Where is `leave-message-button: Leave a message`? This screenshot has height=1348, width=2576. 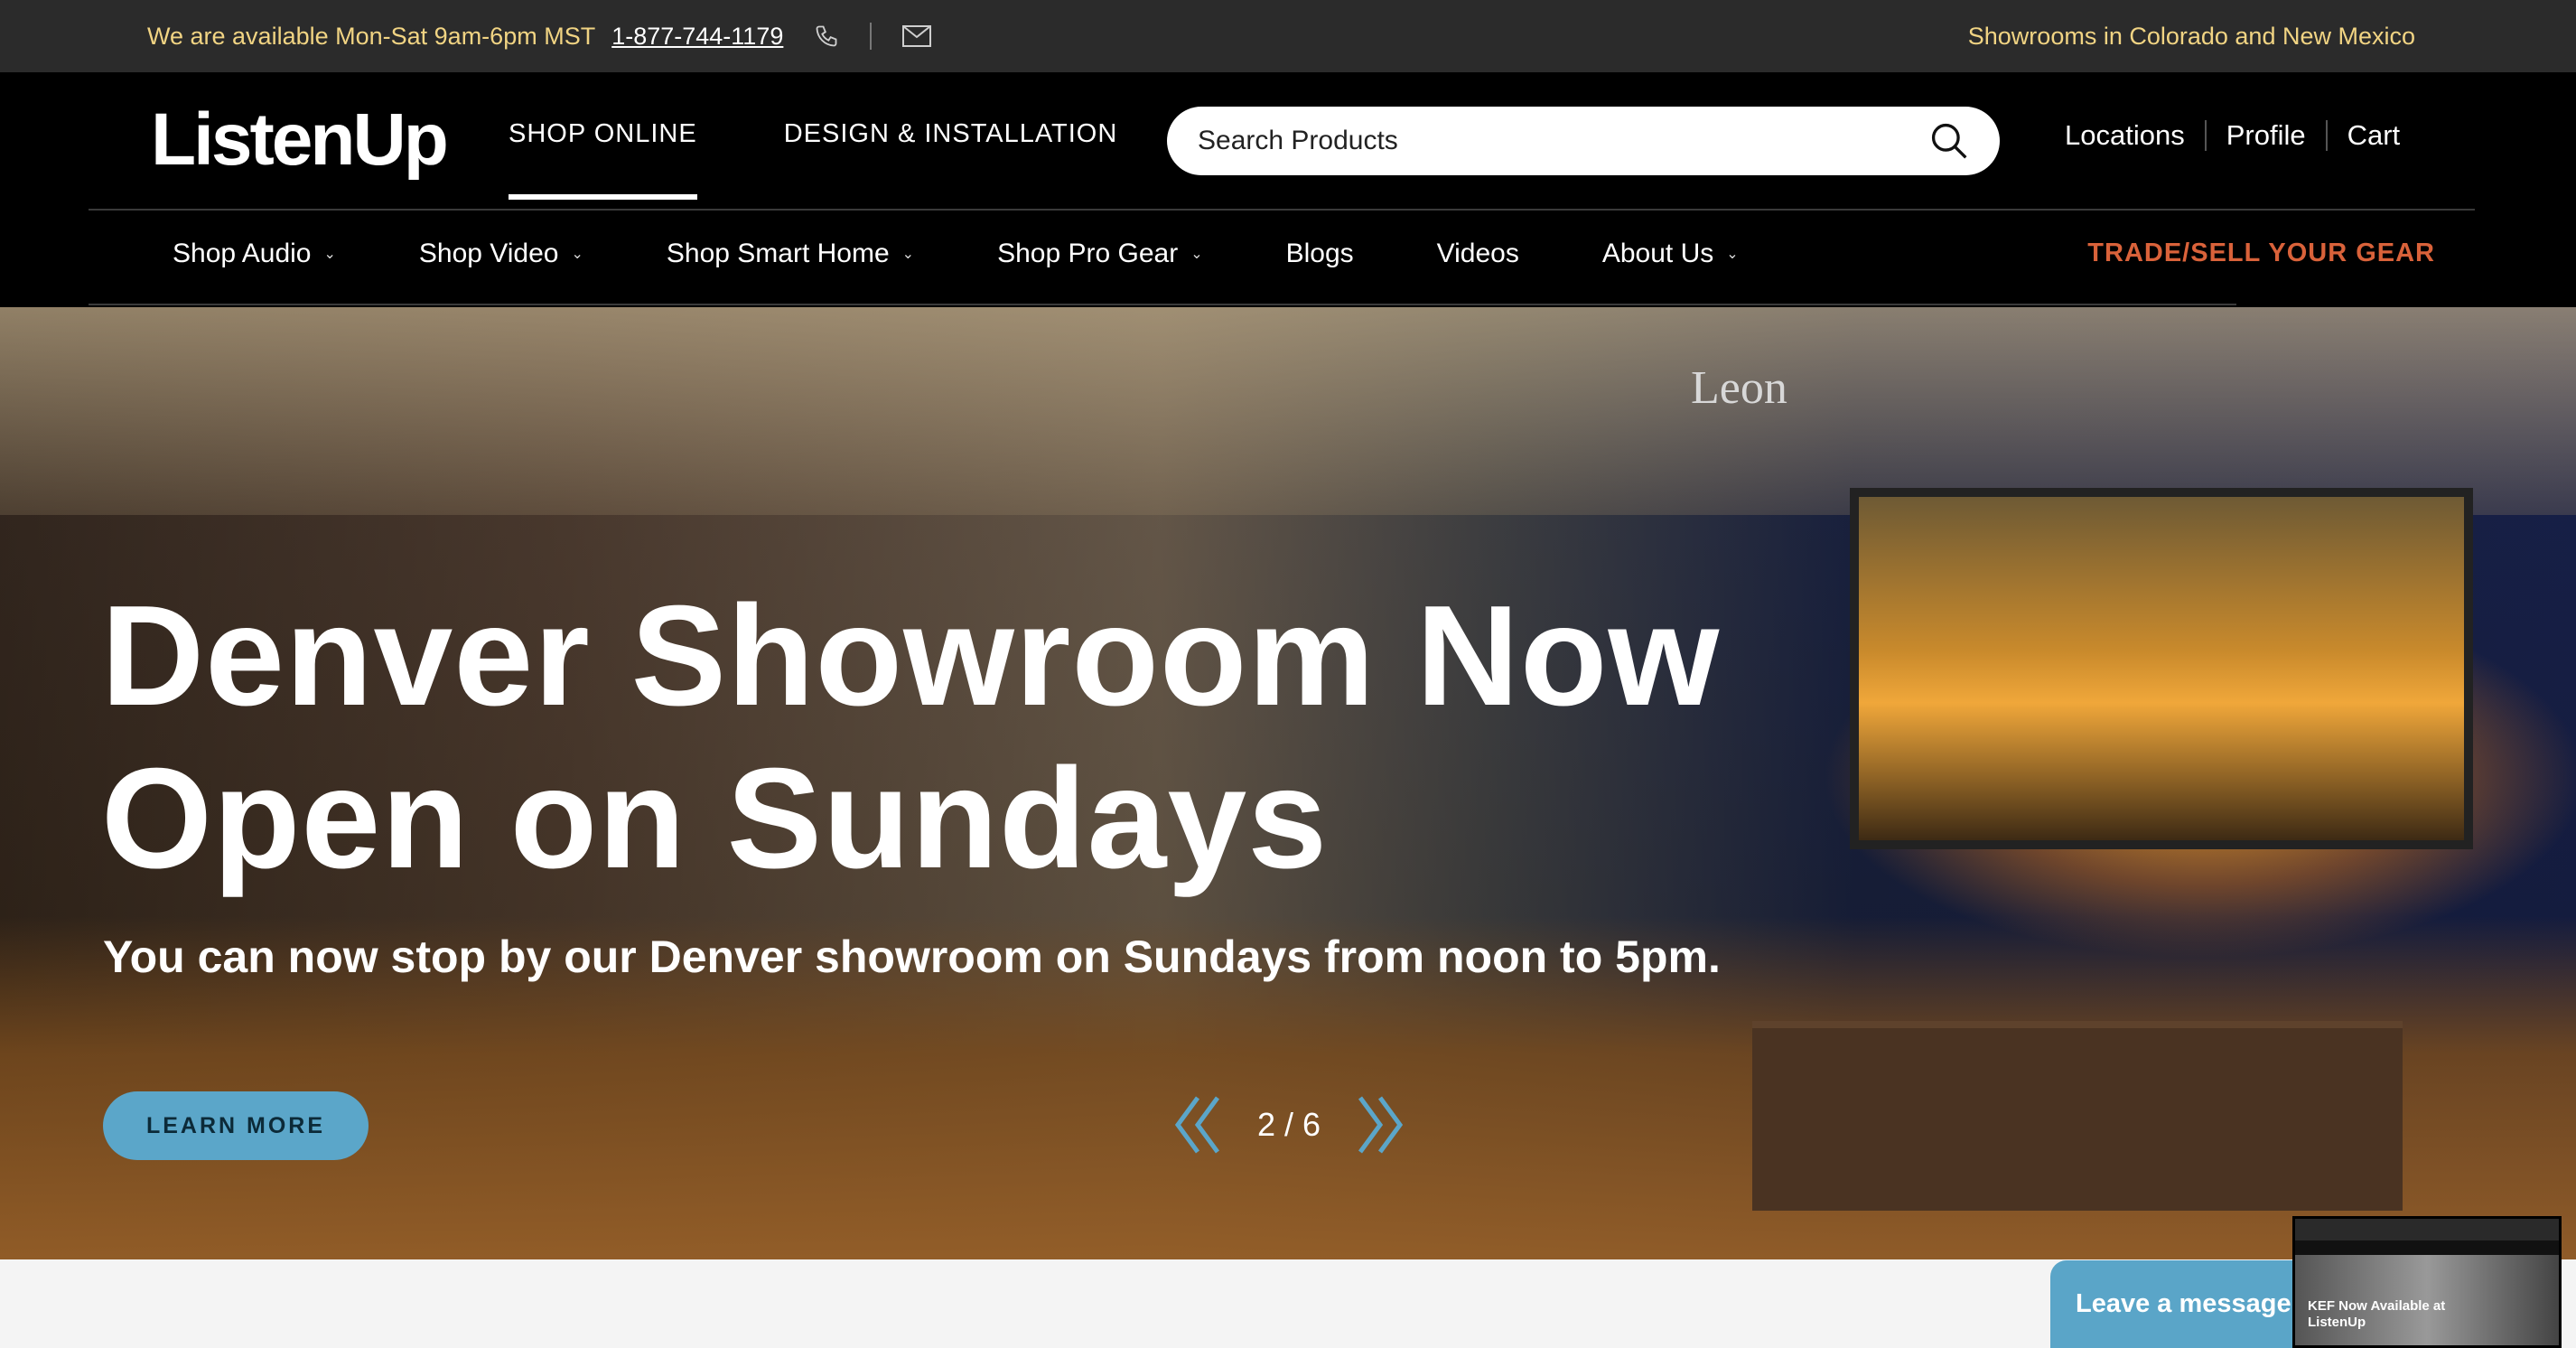 leave-message-button: Leave a message is located at coordinates (2185, 1304).